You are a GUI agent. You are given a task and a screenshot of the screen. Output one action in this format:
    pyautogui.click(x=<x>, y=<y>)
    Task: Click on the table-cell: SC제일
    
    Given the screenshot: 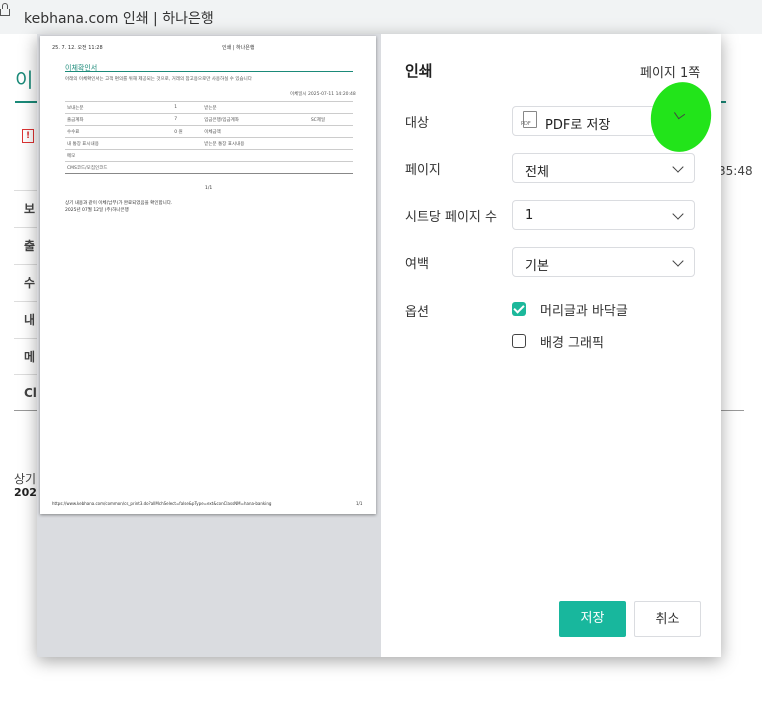 What is the action you would take?
    pyautogui.click(x=330, y=119)
    